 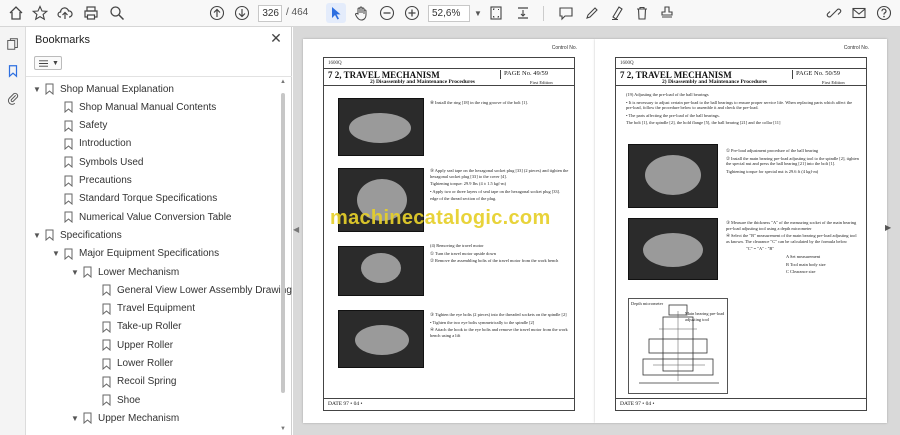 What do you see at coordinates (834, 13) in the screenshot?
I see `share-link-icon` at bounding box center [834, 13].